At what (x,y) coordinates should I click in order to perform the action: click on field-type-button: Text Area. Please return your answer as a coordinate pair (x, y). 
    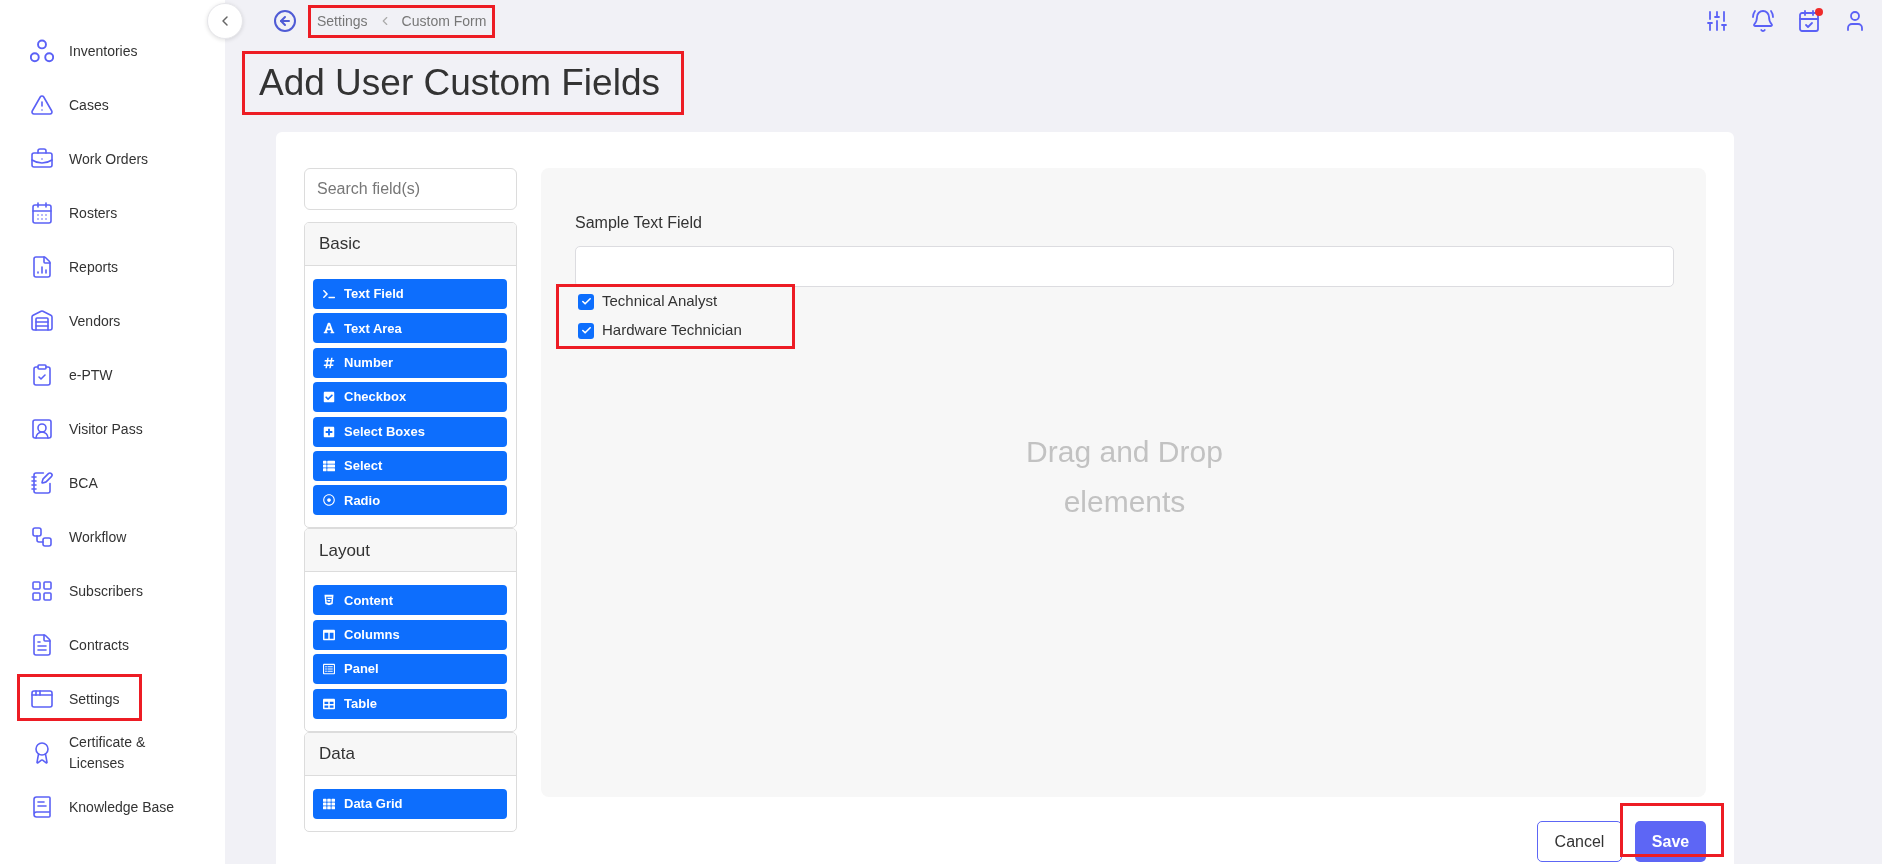
    Looking at the image, I should click on (410, 328).